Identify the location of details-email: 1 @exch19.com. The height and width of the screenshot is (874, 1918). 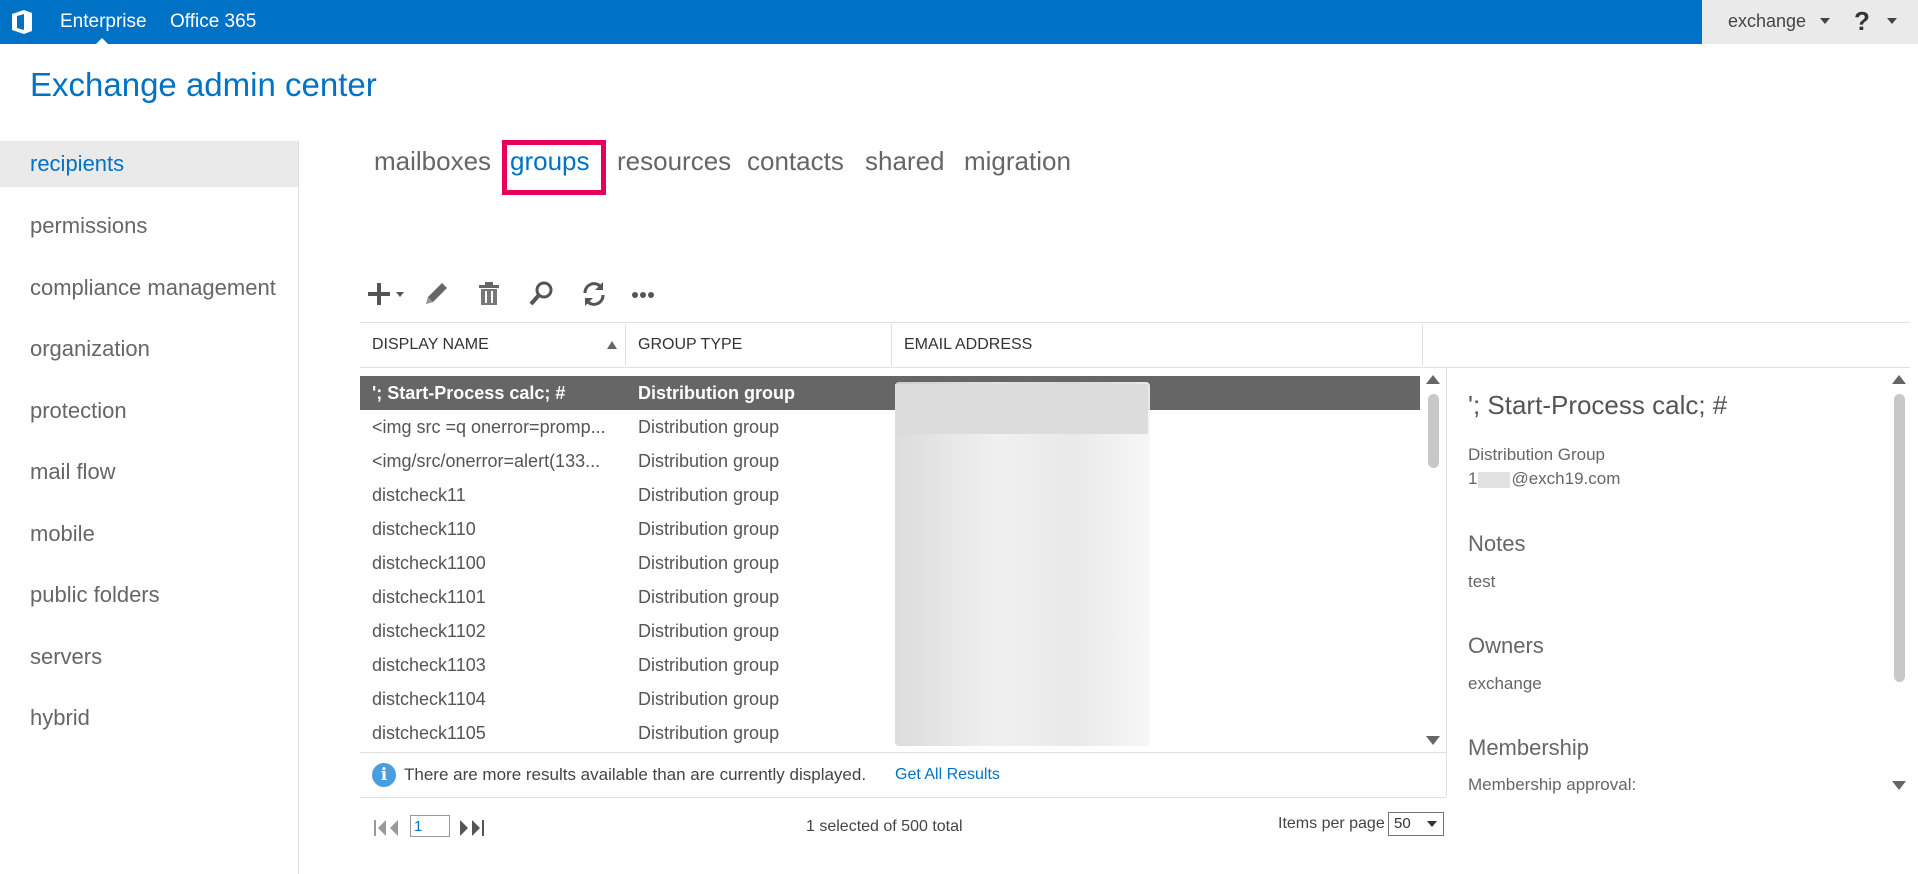
(1544, 479).